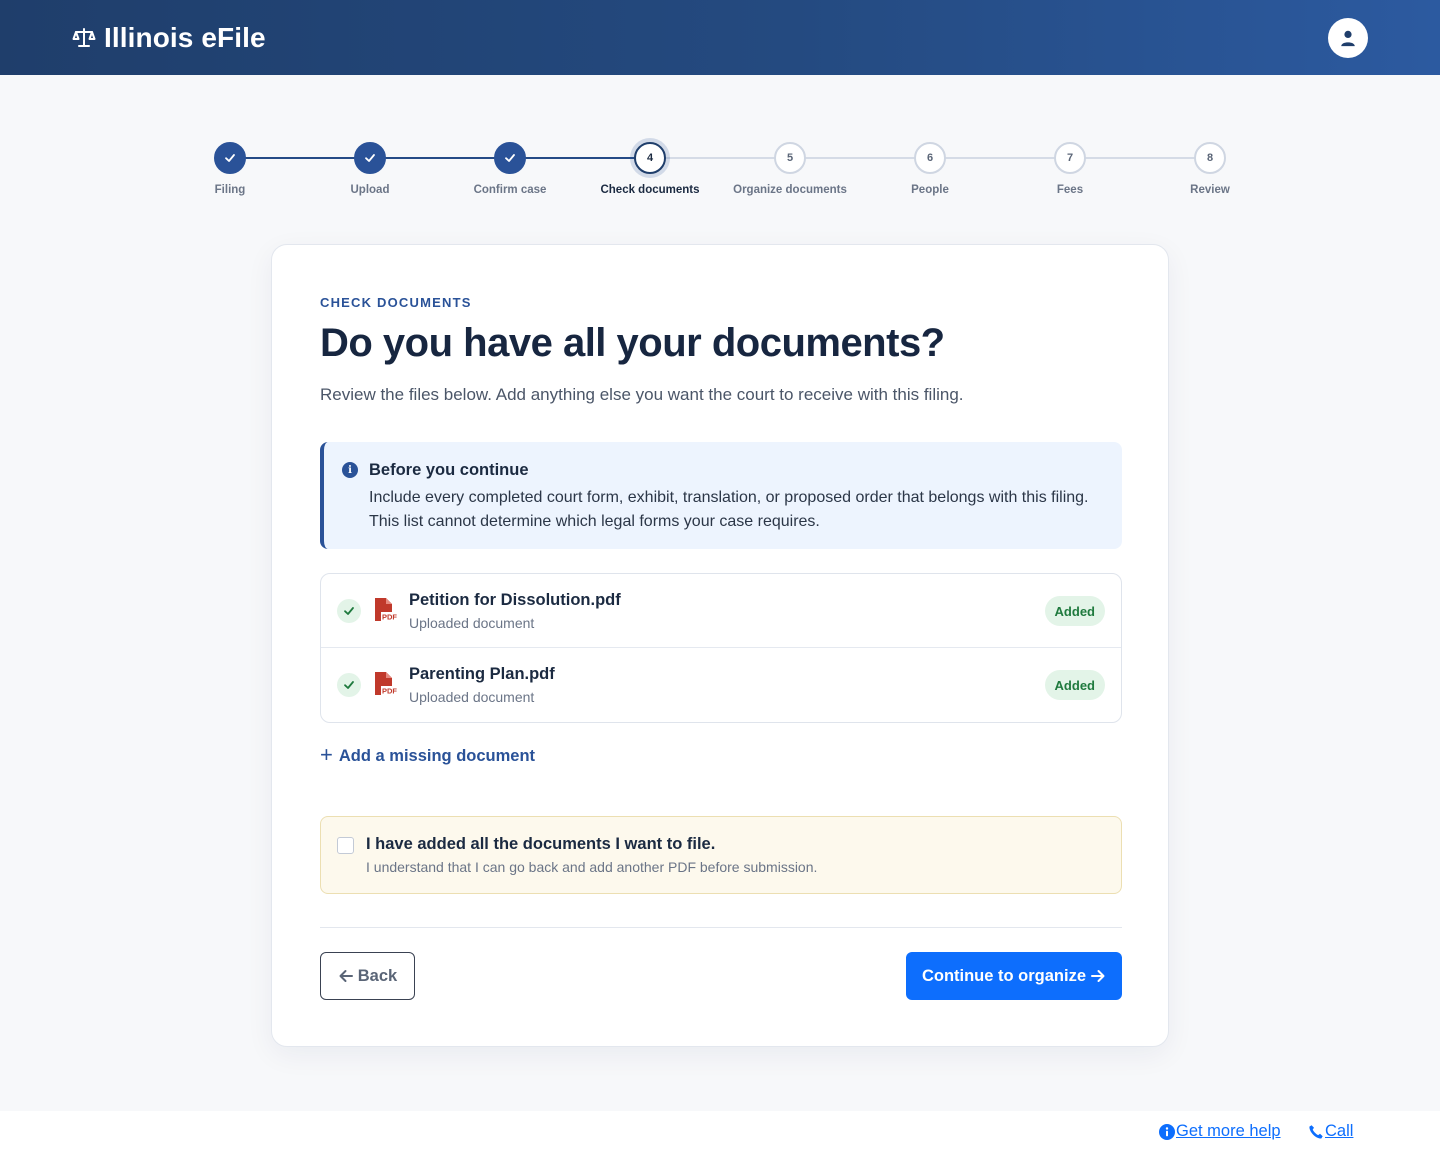 This screenshot has height=1152, width=1440. Describe the element at coordinates (396, 302) in the screenshot. I see `section-eyebrow: CHECK DOCUMENTS` at that location.